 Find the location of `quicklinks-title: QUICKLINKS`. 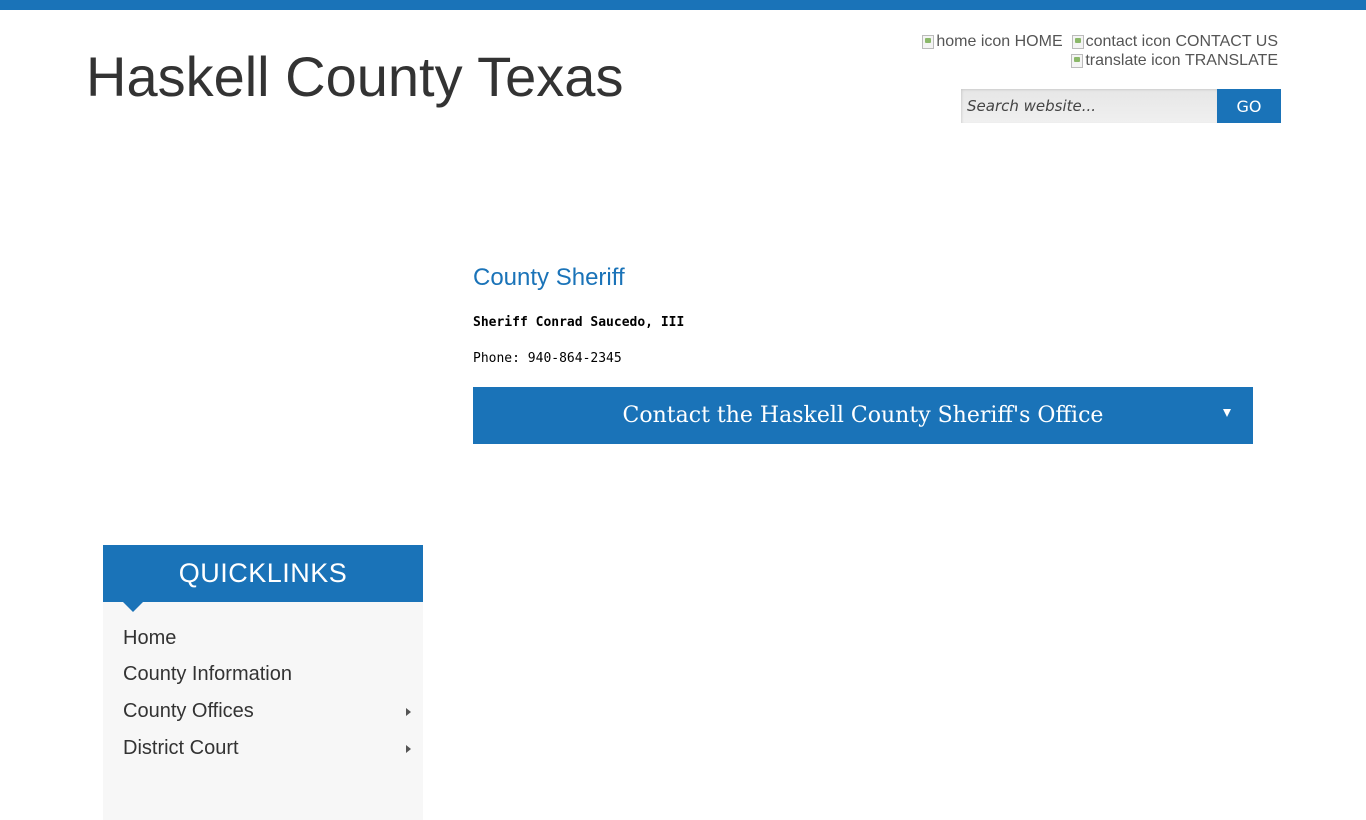

quicklinks-title: QUICKLINKS is located at coordinates (263, 573).